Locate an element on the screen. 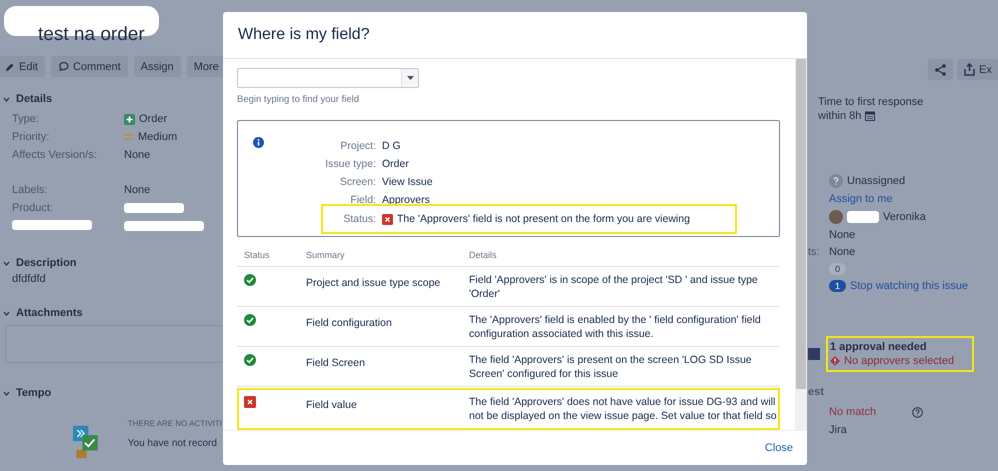 The width and height of the screenshot is (998, 471). message-text: You have not record is located at coordinates (173, 443).